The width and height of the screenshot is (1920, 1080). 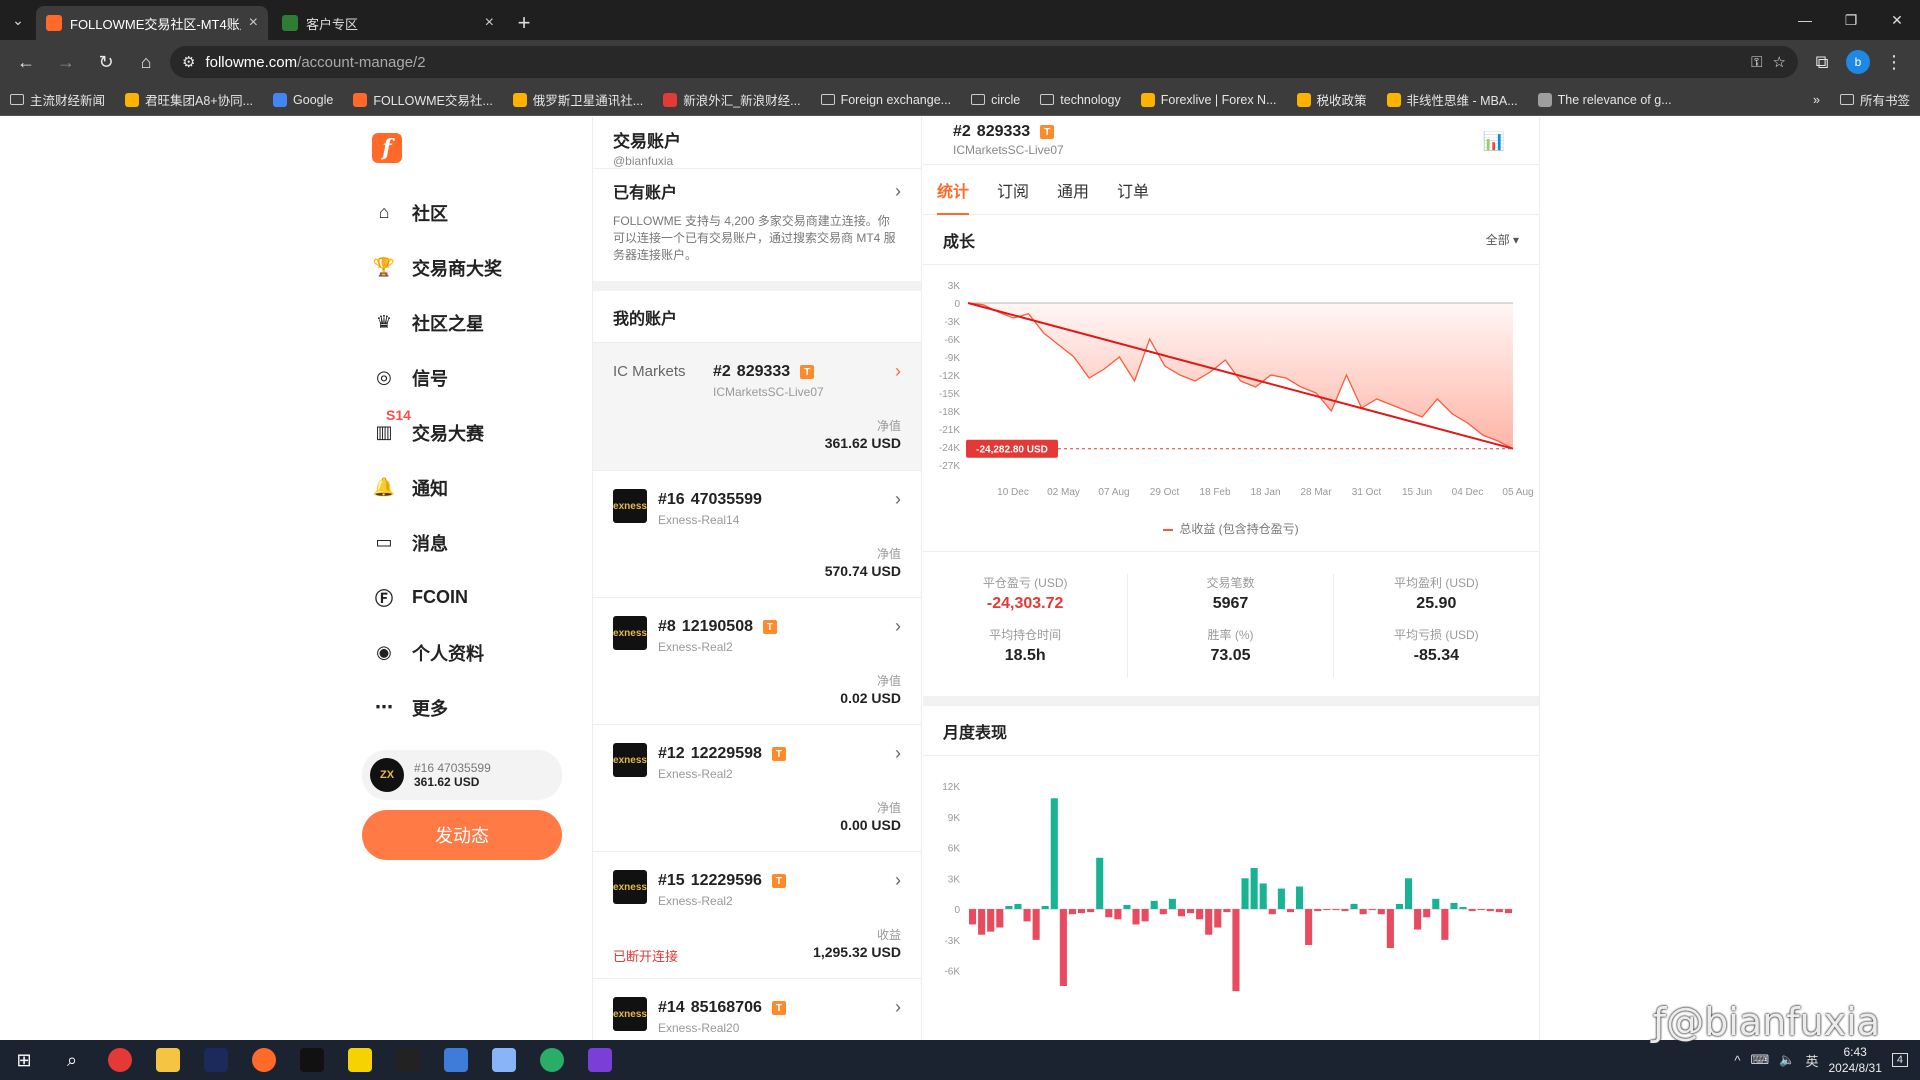 What do you see at coordinates (1494, 141) in the screenshot?
I see `bar-chart-icon: 📊` at bounding box center [1494, 141].